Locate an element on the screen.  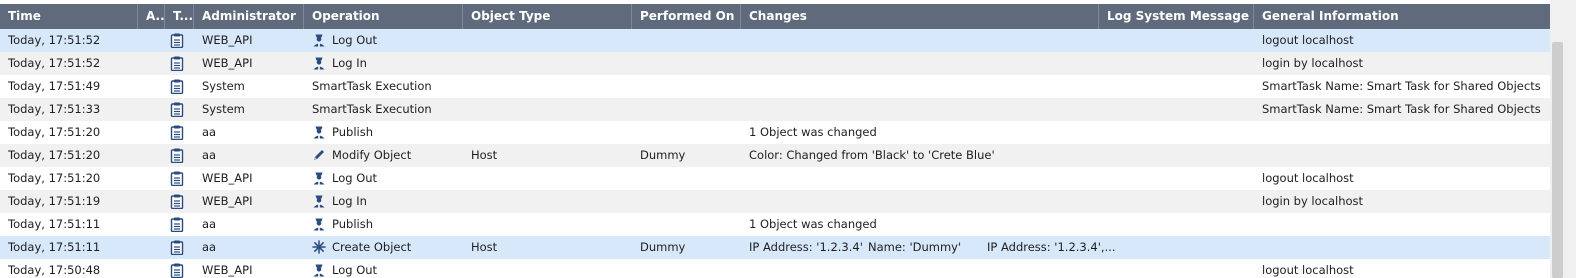
pencil-icon is located at coordinates (319, 154).